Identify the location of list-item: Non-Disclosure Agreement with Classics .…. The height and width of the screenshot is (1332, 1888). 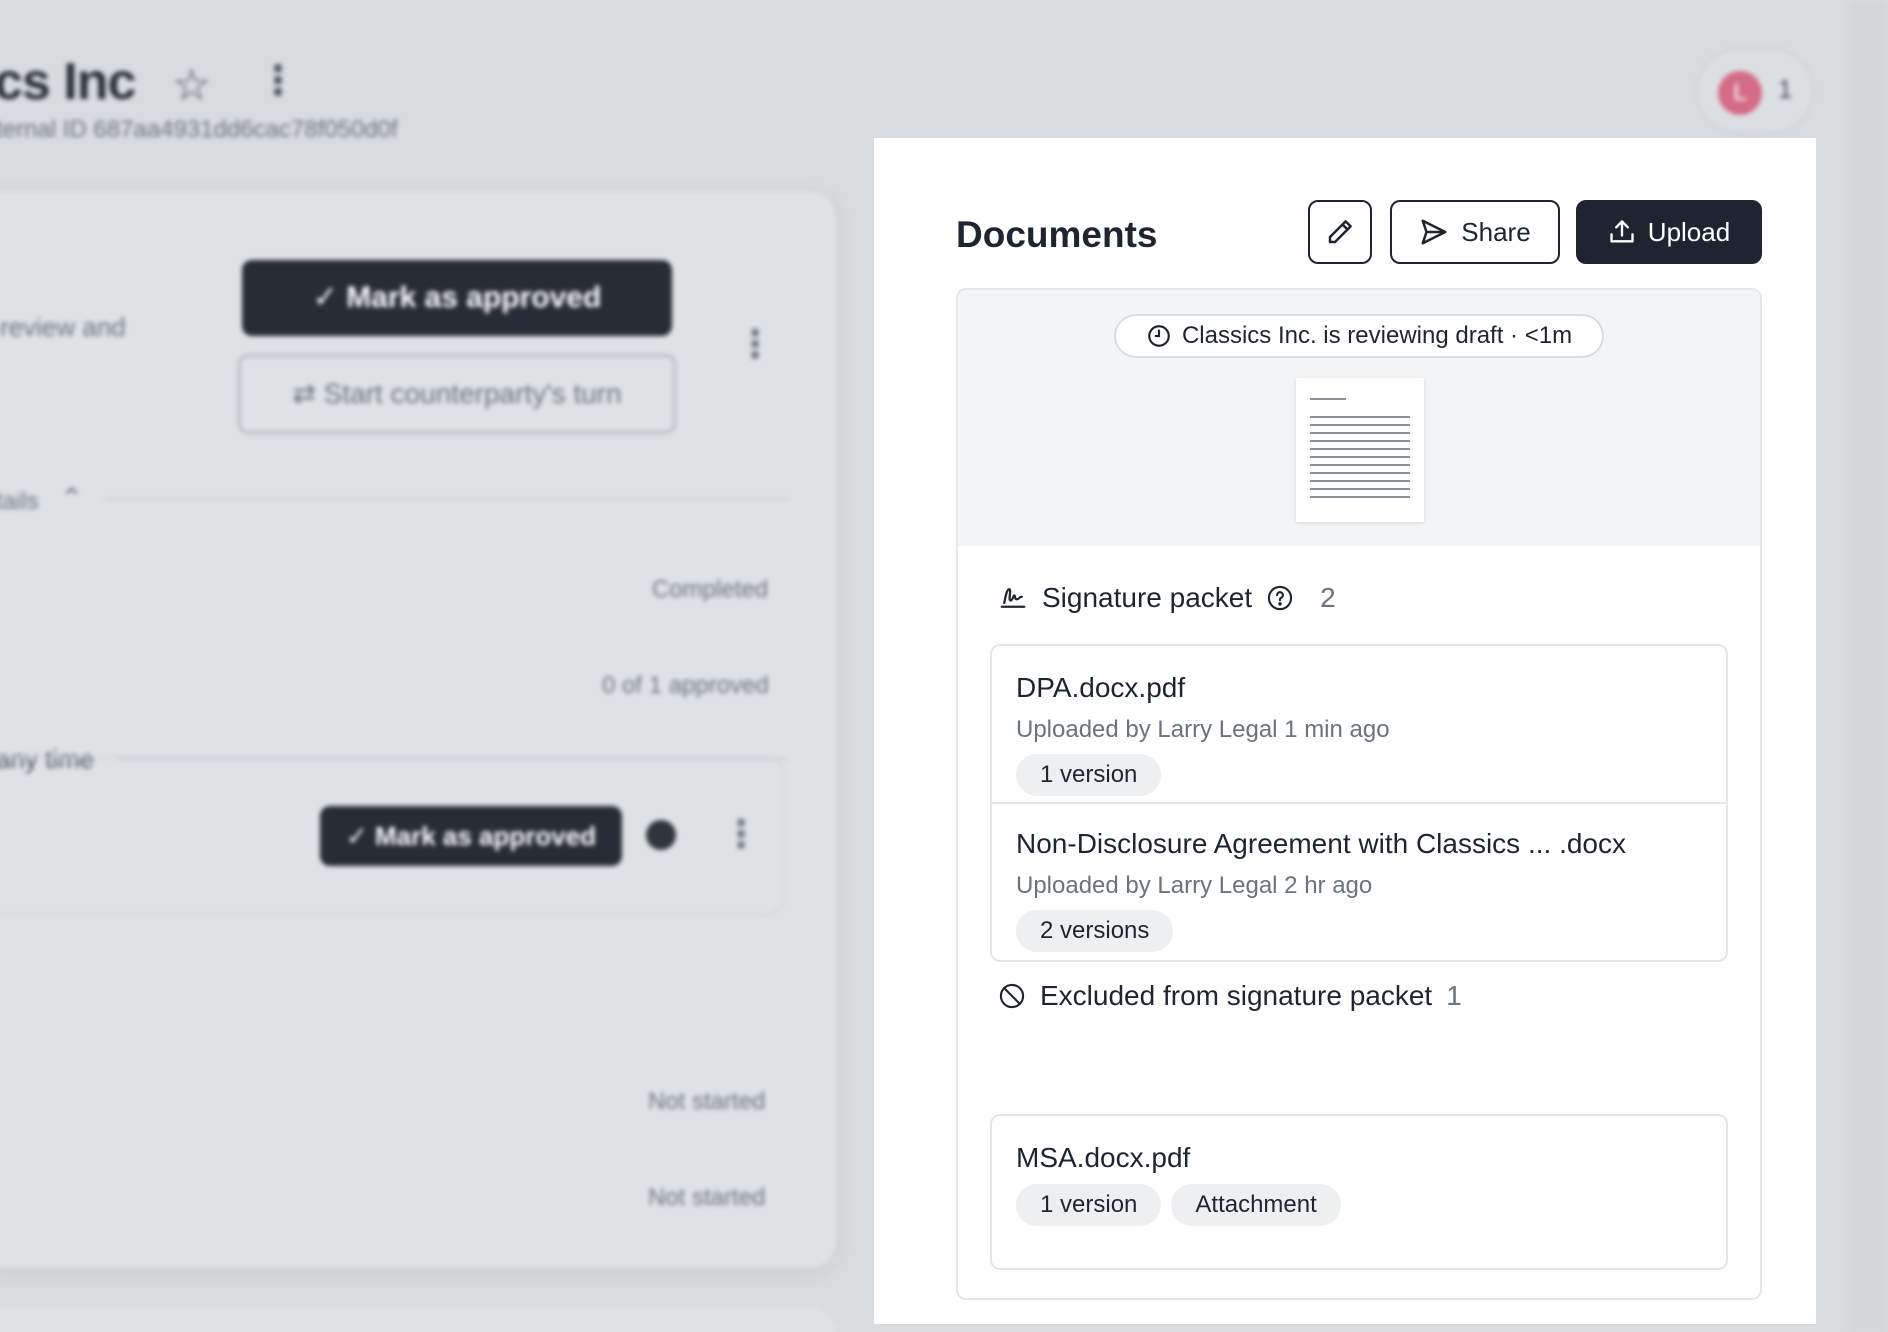
(1359, 881).